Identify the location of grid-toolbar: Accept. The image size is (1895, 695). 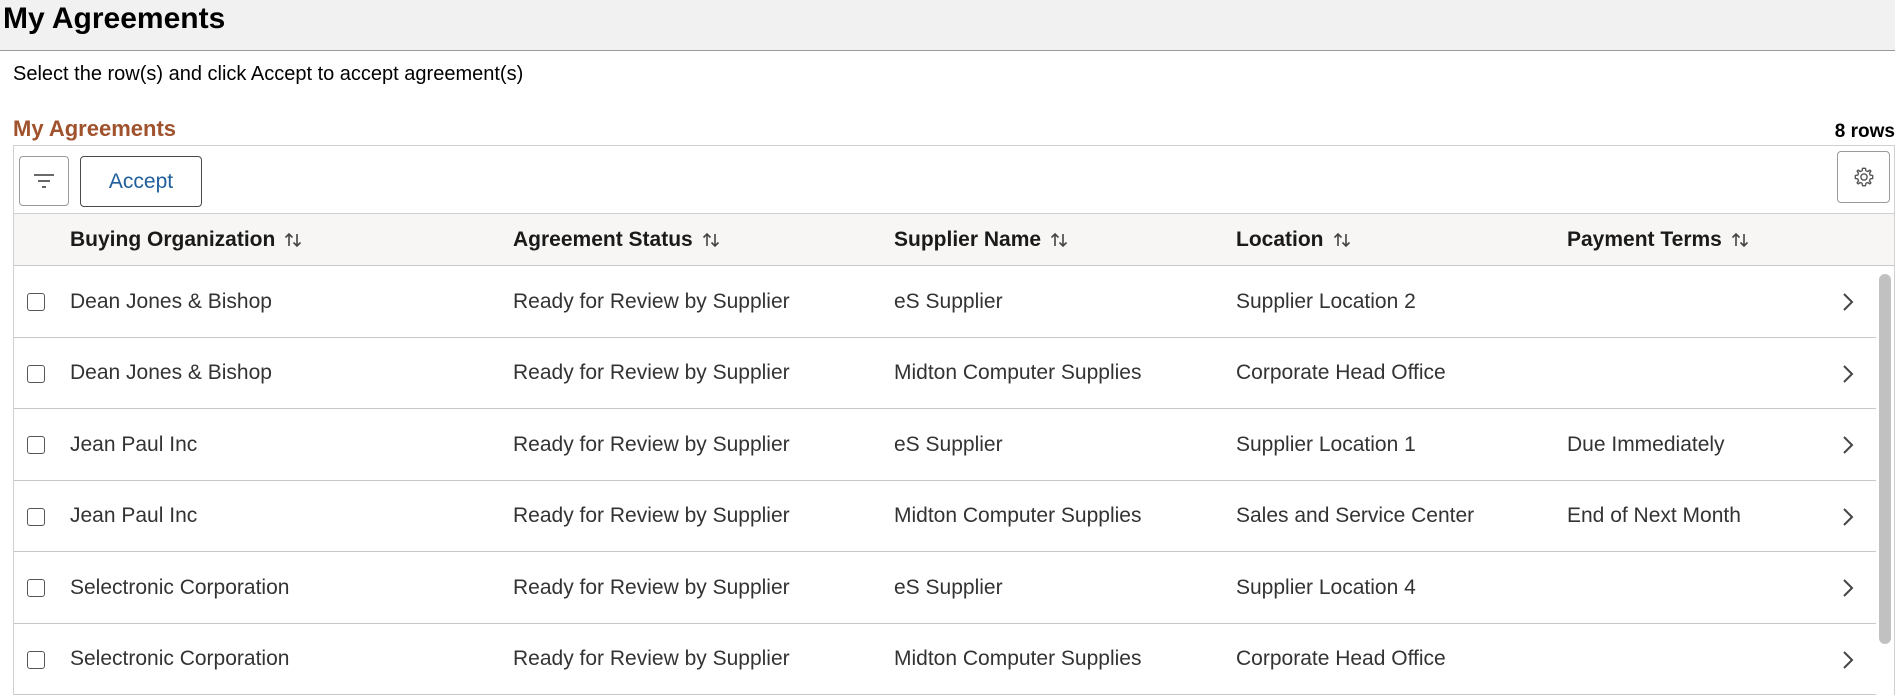
(954, 180).